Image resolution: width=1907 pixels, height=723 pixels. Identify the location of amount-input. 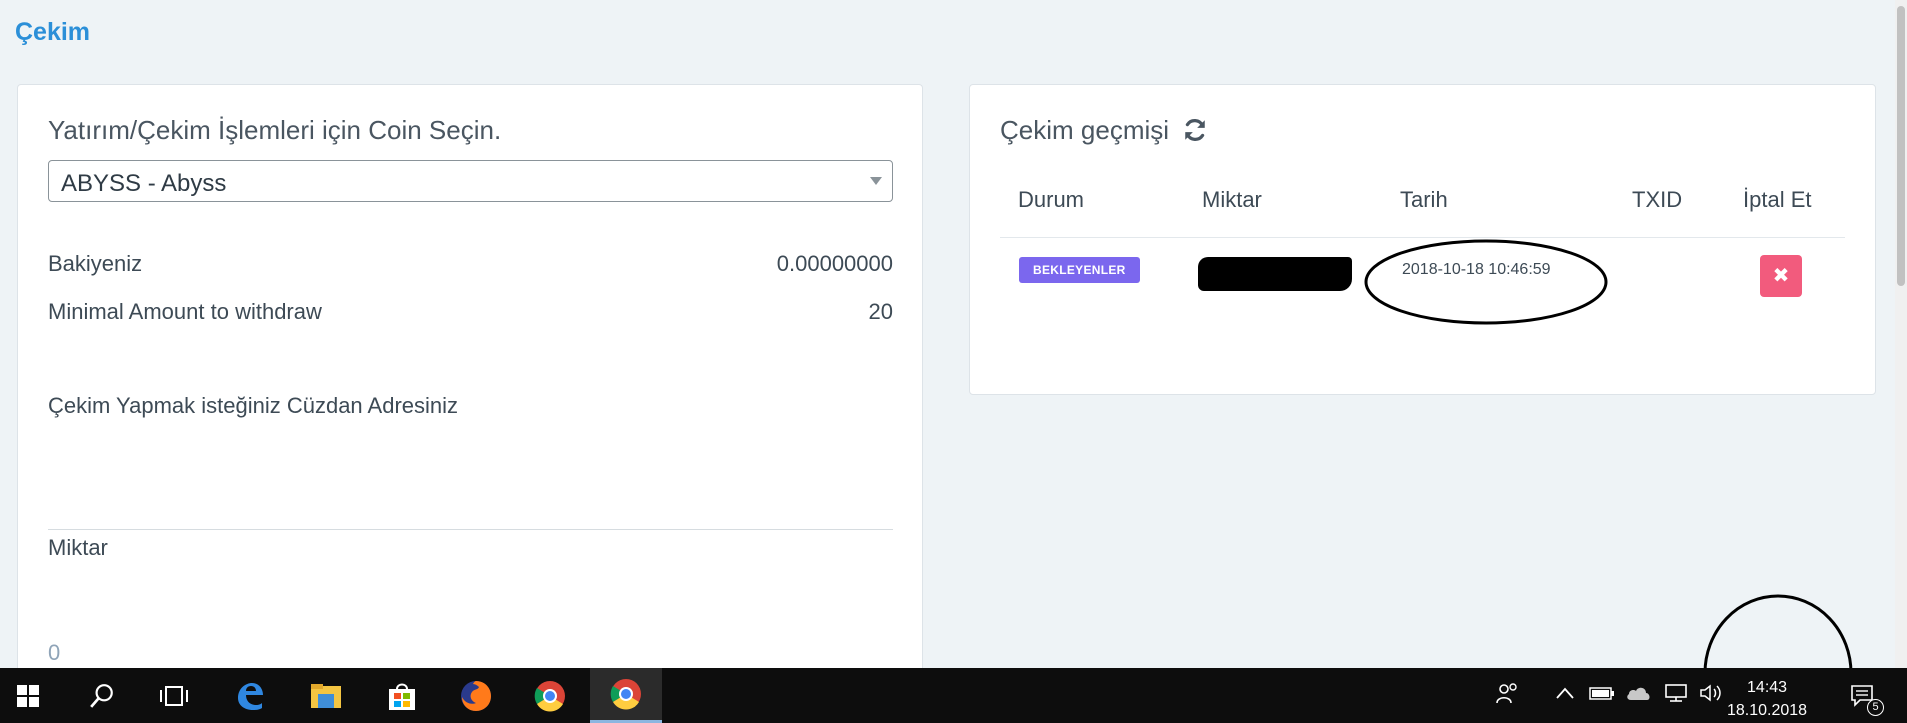
(470, 653).